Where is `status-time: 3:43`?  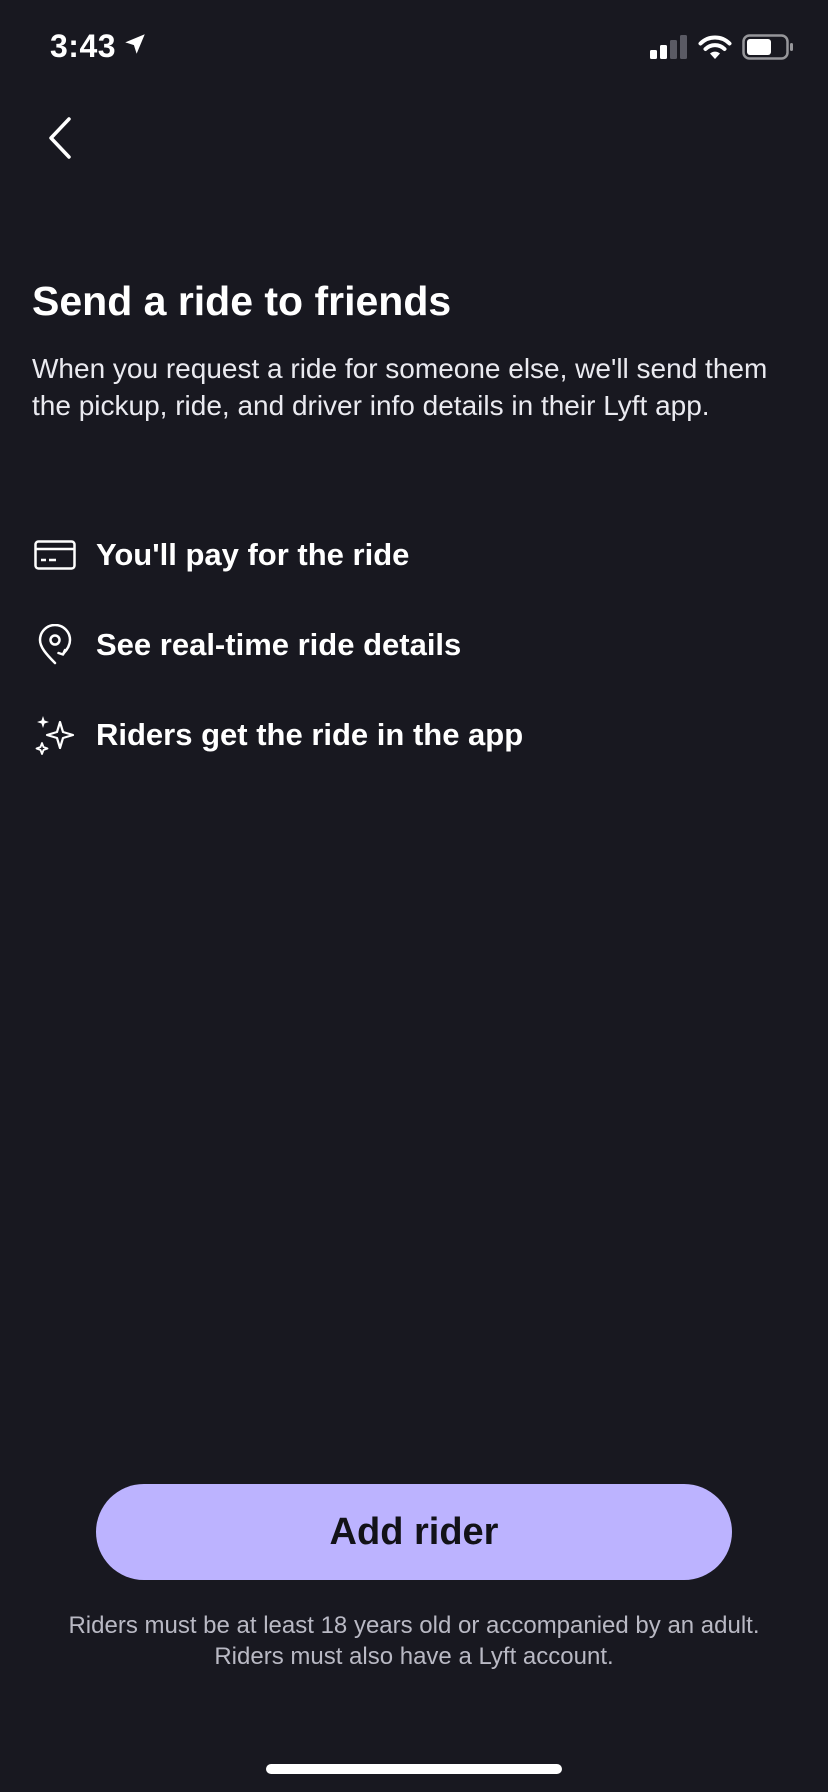
status-time: 3:43 is located at coordinates (99, 46).